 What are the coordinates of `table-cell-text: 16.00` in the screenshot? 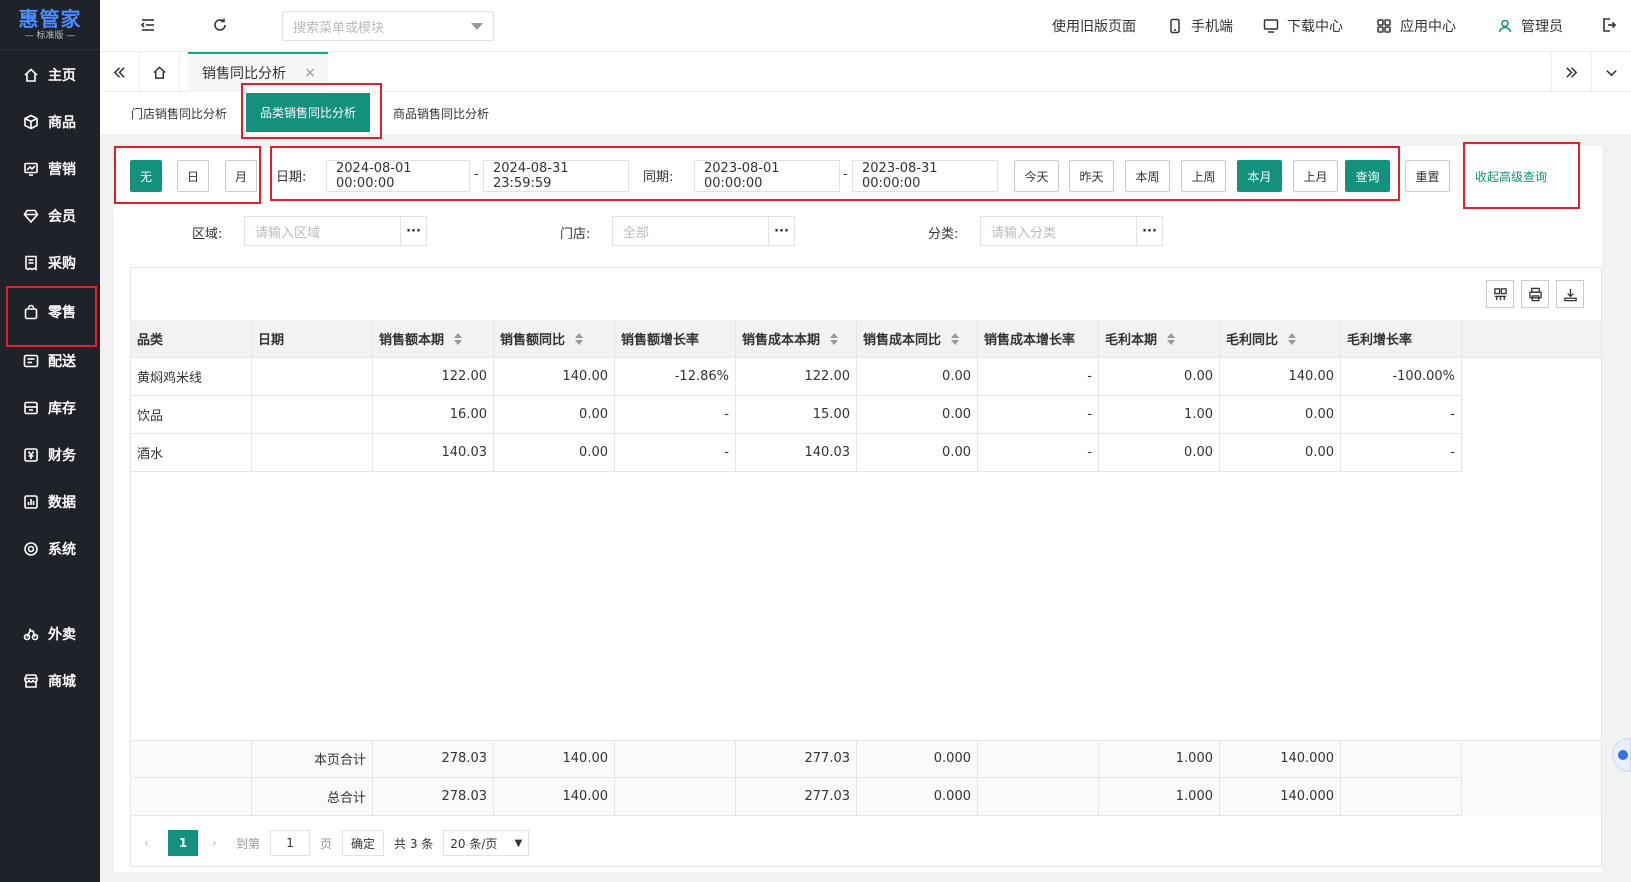 It's located at (468, 414).